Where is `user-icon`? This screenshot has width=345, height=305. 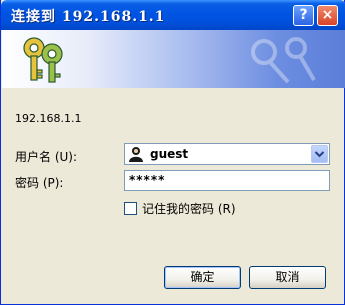 user-icon is located at coordinates (137, 156).